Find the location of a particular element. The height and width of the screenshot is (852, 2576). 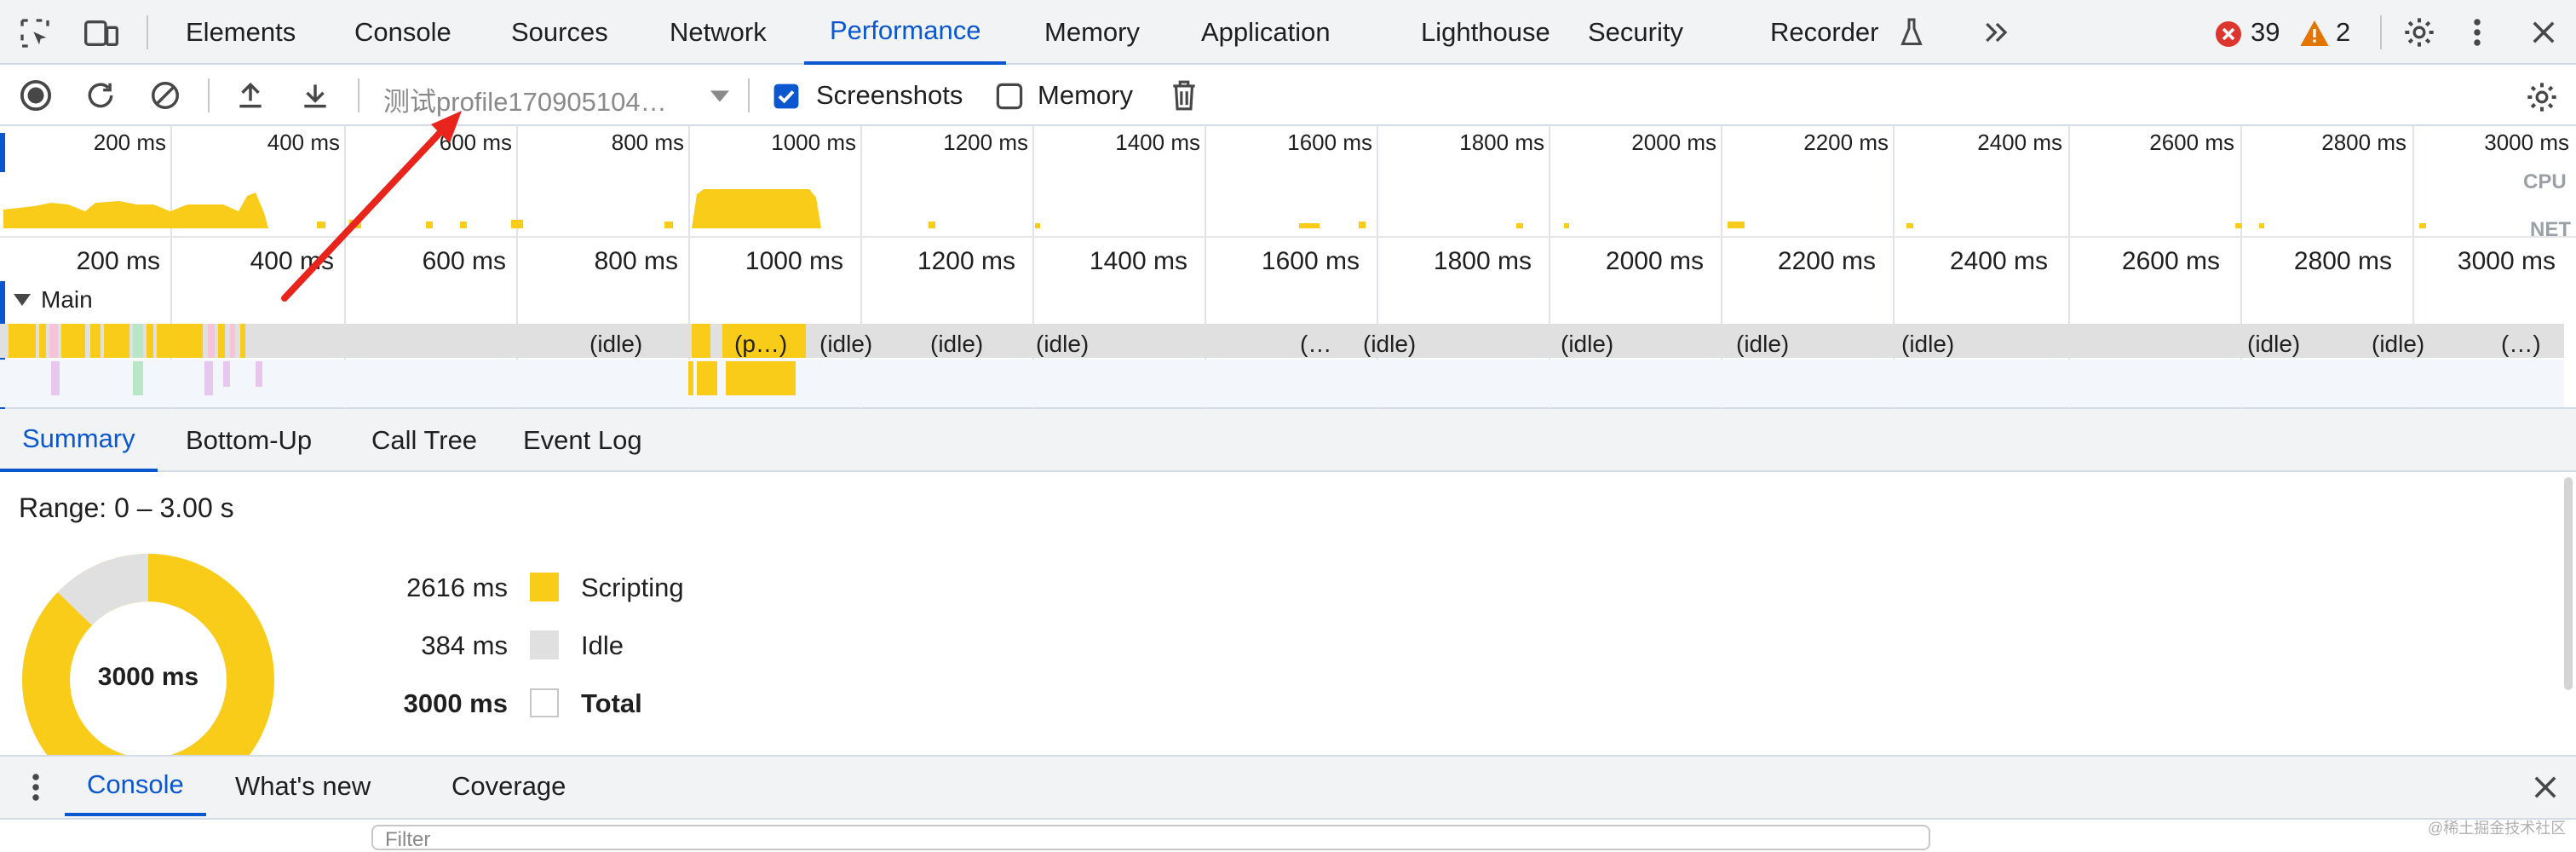

overview-tick: 2800 ms is located at coordinates (2364, 142).